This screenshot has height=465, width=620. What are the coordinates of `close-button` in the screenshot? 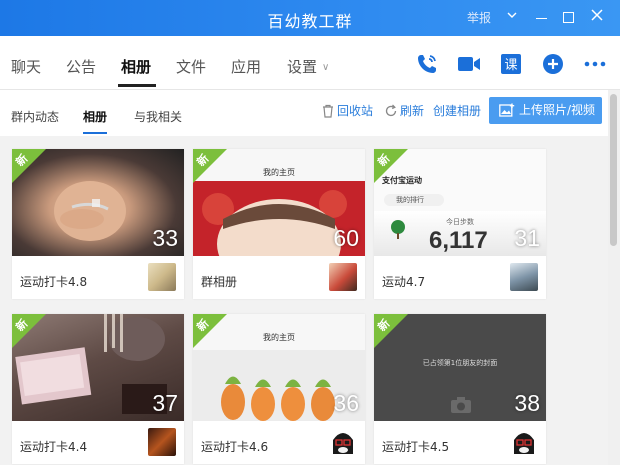 It's located at (597, 18).